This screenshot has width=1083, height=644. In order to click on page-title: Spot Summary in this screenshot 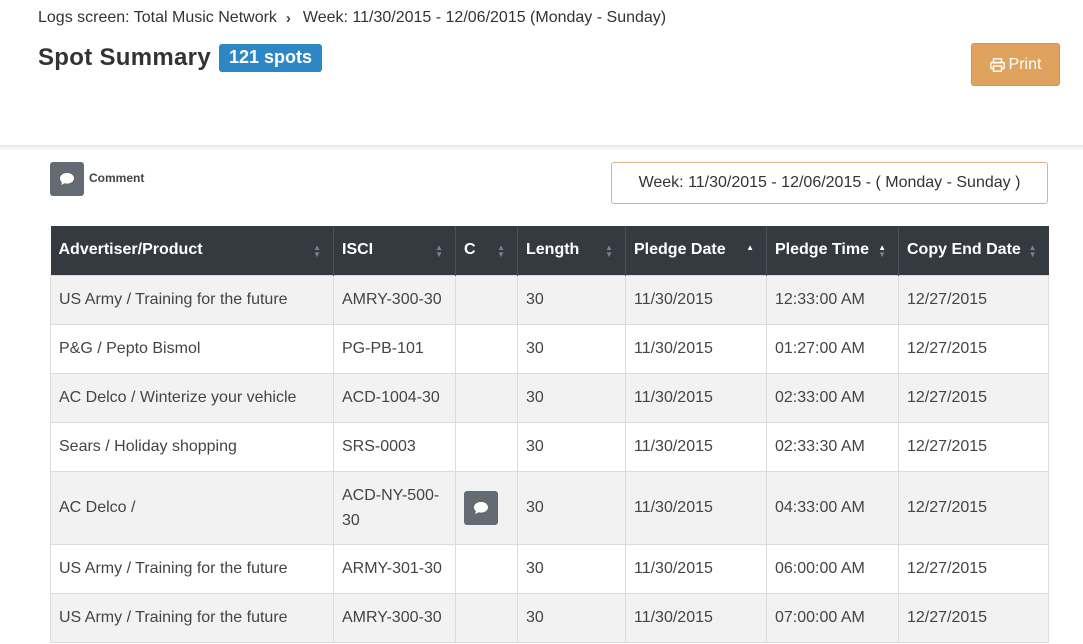, I will do `click(124, 57)`.